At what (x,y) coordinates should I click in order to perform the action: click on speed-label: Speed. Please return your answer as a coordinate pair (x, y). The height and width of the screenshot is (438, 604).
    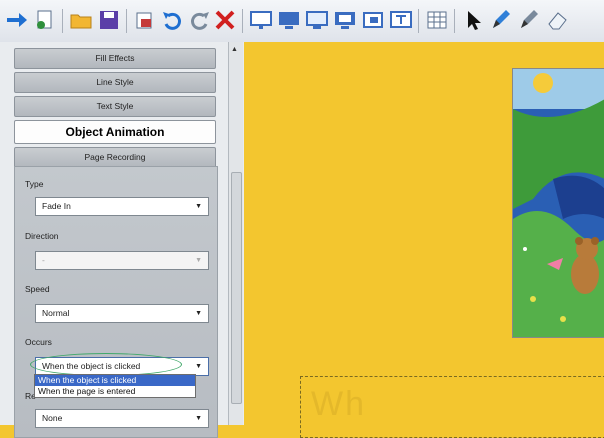
    Looking at the image, I should click on (37, 289).